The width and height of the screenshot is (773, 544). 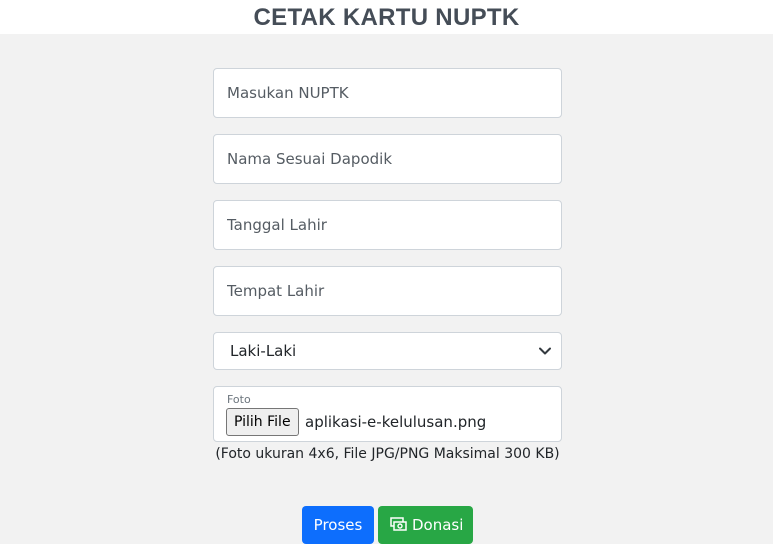 I want to click on nuptk-field, so click(x=387, y=93).